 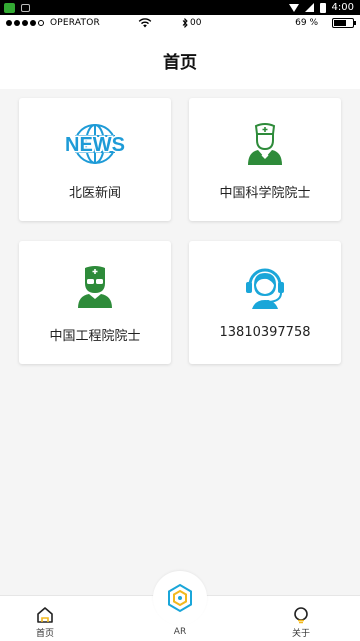 I want to click on card-cae-label: 中国工程院院士, so click(x=95, y=336).